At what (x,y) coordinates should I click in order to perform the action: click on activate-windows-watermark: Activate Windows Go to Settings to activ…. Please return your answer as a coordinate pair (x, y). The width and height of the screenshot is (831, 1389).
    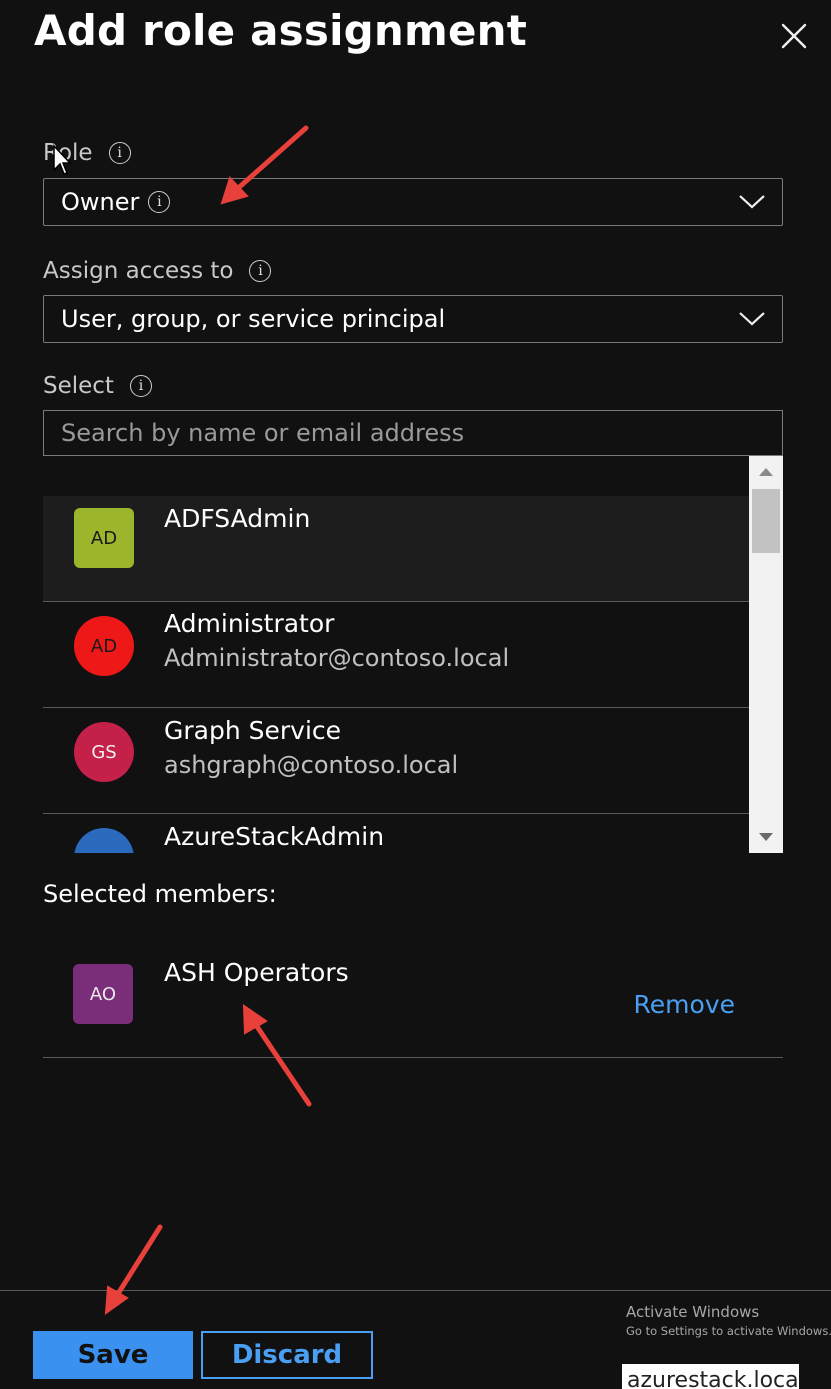
    Looking at the image, I should click on (728, 1320).